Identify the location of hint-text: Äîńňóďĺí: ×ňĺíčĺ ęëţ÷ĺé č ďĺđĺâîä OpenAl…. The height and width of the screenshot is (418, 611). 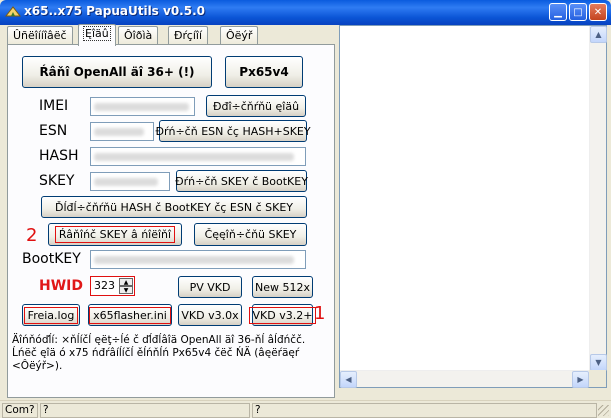
(159, 353).